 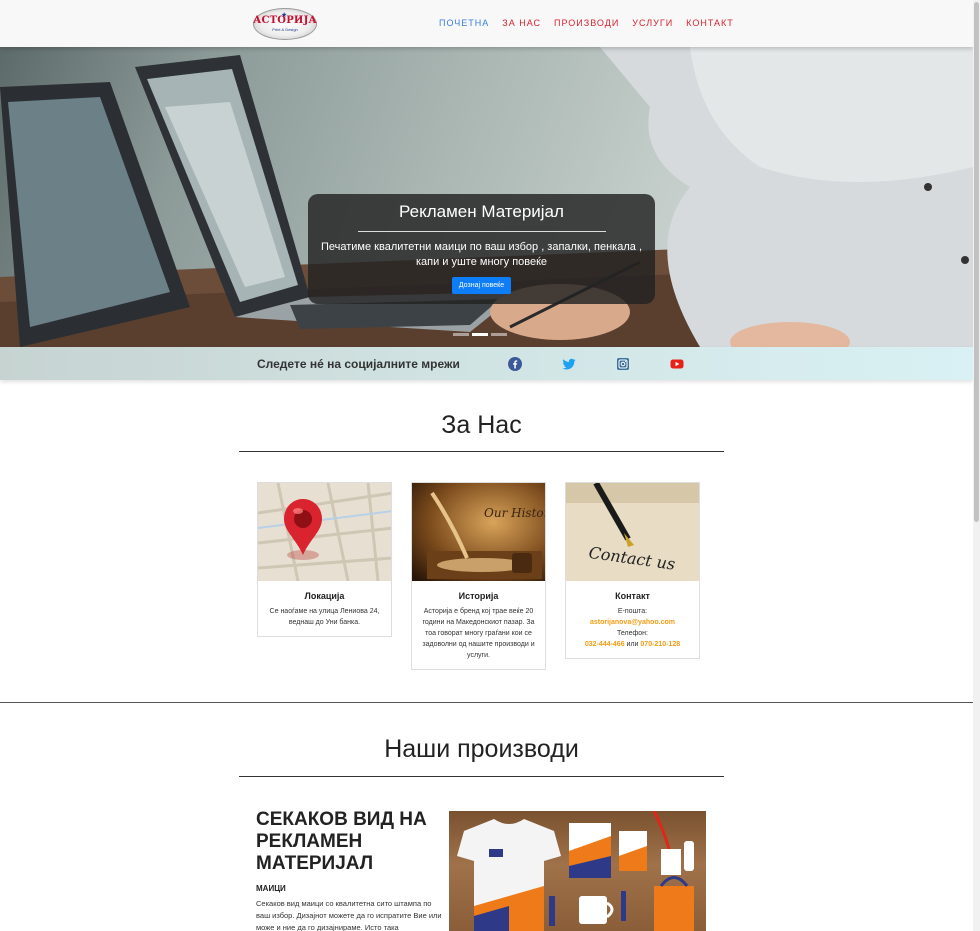 What do you see at coordinates (324, 596) in the screenshot?
I see `card-title-location: Локација` at bounding box center [324, 596].